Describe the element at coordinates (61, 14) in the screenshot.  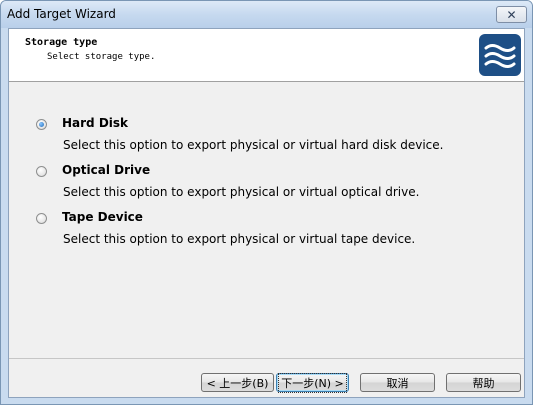
I see `window-title: Add Target Wizard` at that location.